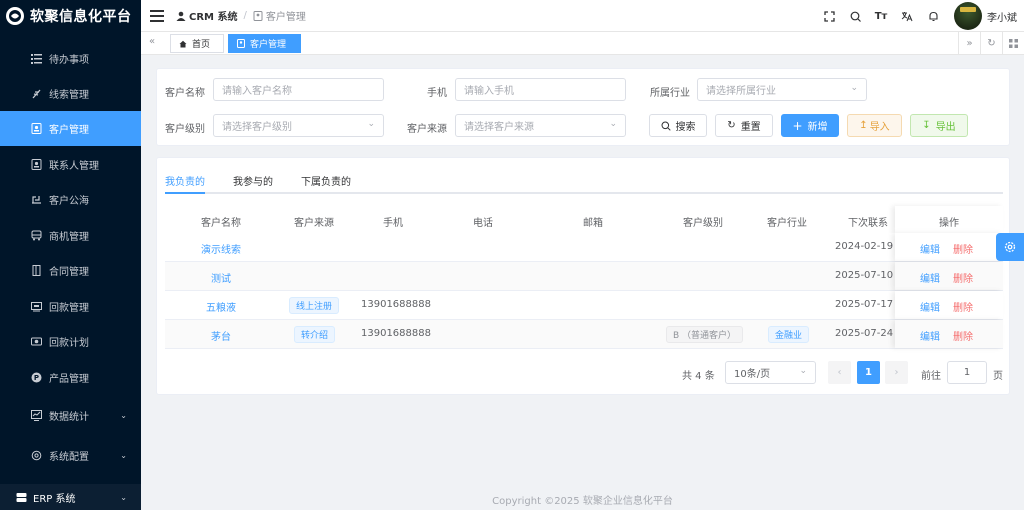  What do you see at coordinates (949, 276) in the screenshot?
I see `row-actions: 编辑 删除` at bounding box center [949, 276].